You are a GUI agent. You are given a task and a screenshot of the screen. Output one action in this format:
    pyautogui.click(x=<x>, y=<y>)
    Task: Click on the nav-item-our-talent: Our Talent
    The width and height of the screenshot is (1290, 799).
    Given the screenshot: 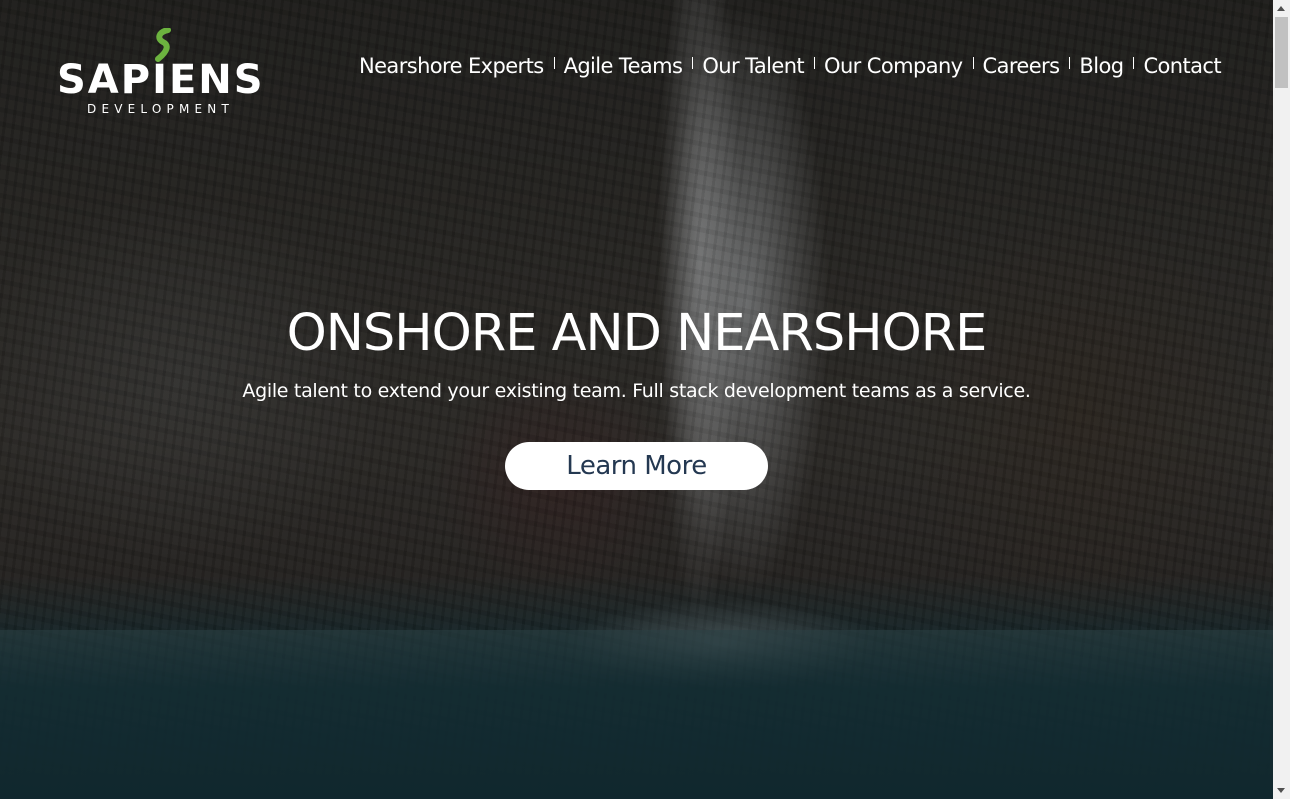 What is the action you would take?
    pyautogui.click(x=753, y=66)
    